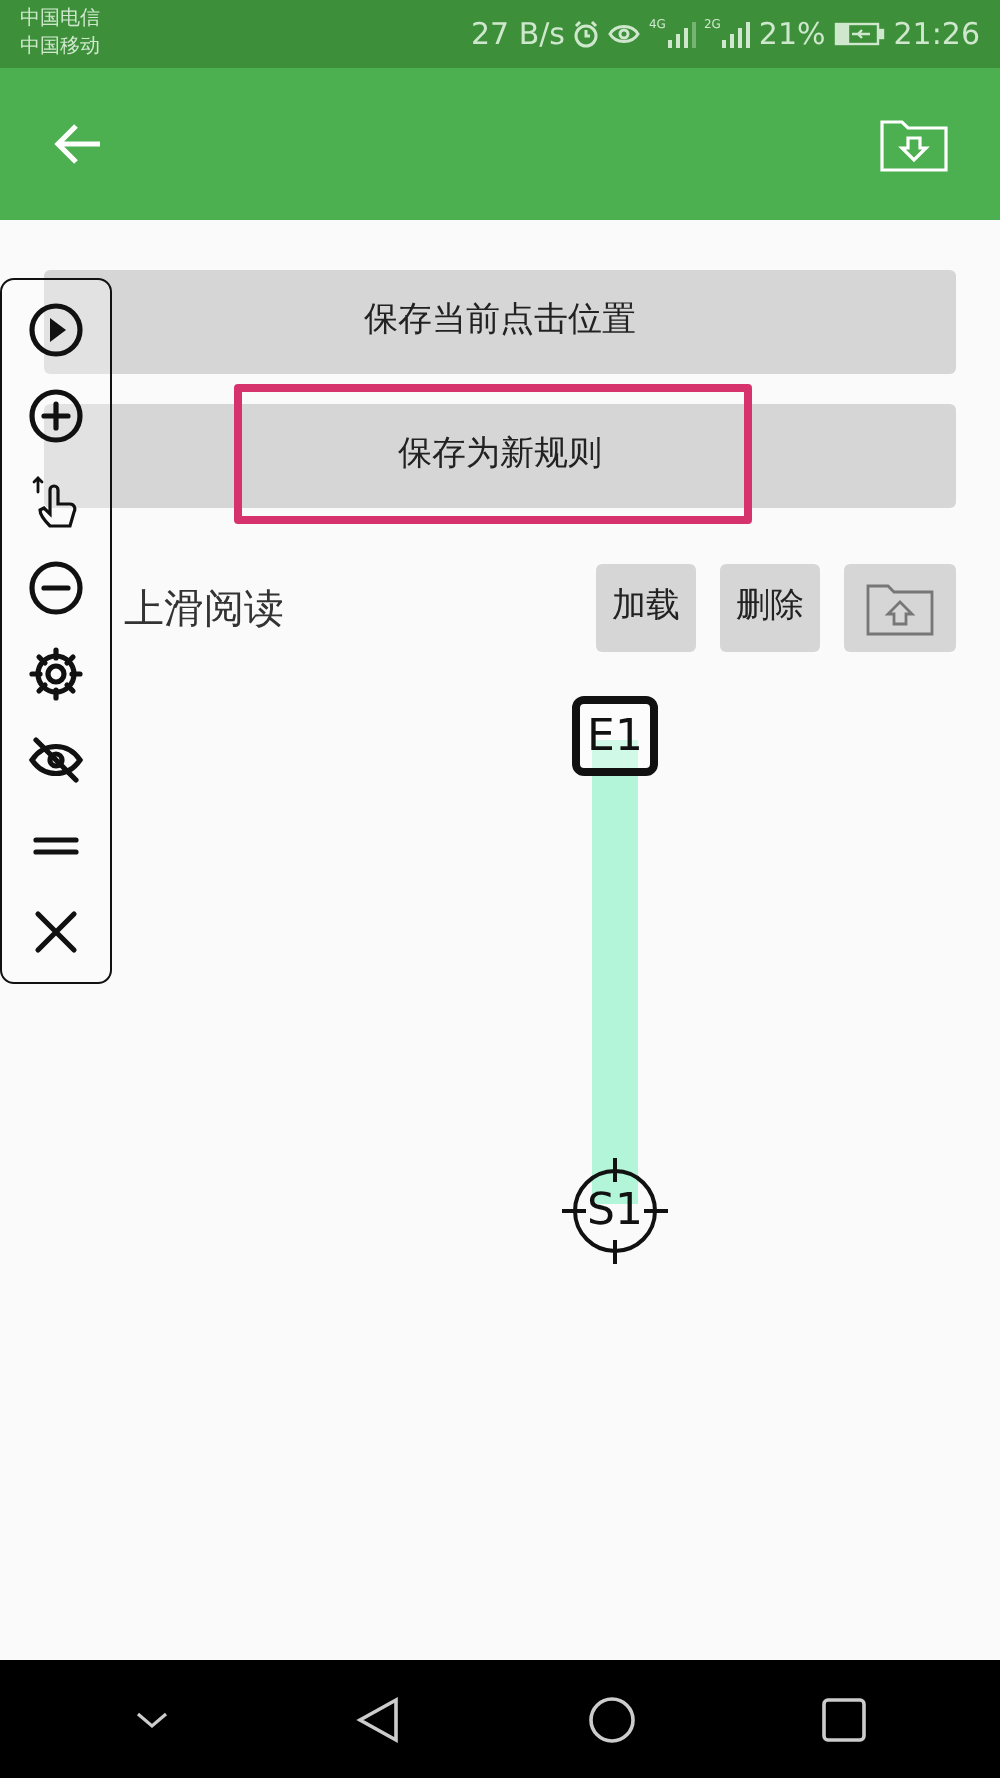 The height and width of the screenshot is (1778, 1000). Describe the element at coordinates (517, 34) in the screenshot. I see `network-speed: 27 B/s` at that location.